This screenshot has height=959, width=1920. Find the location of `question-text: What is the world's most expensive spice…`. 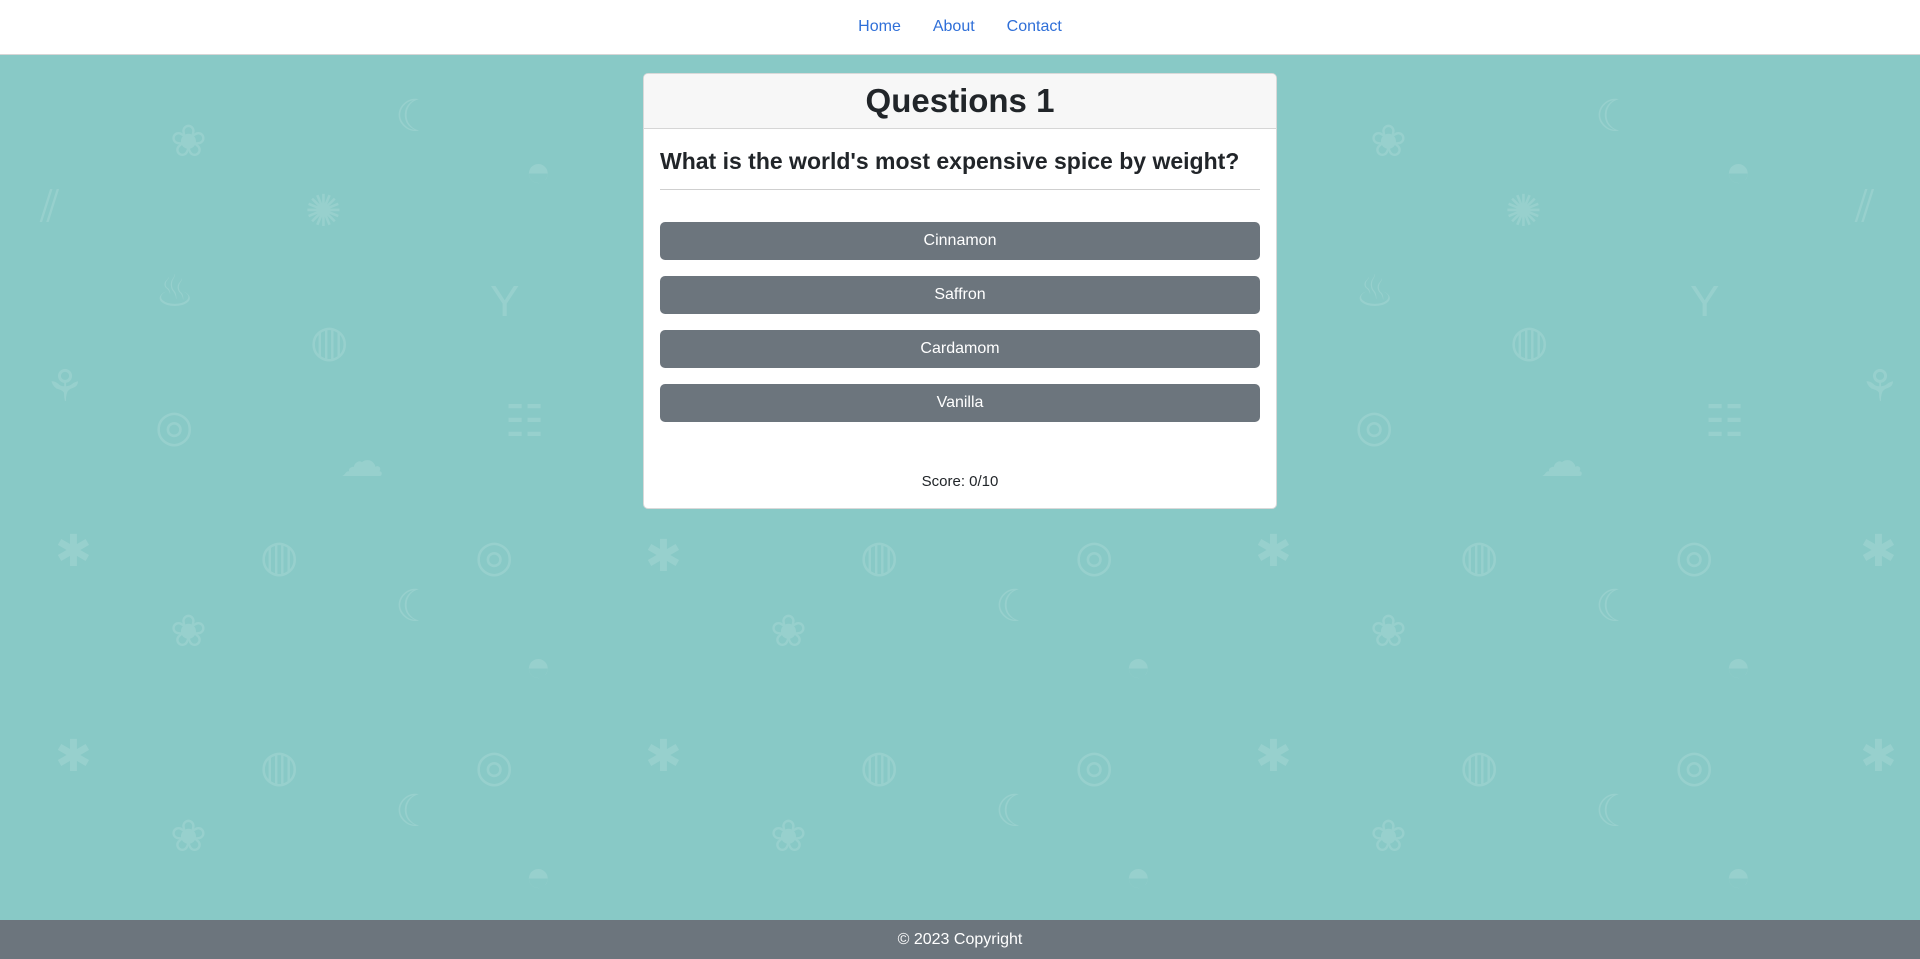

question-text: What is the world's most expensive spice… is located at coordinates (960, 159).